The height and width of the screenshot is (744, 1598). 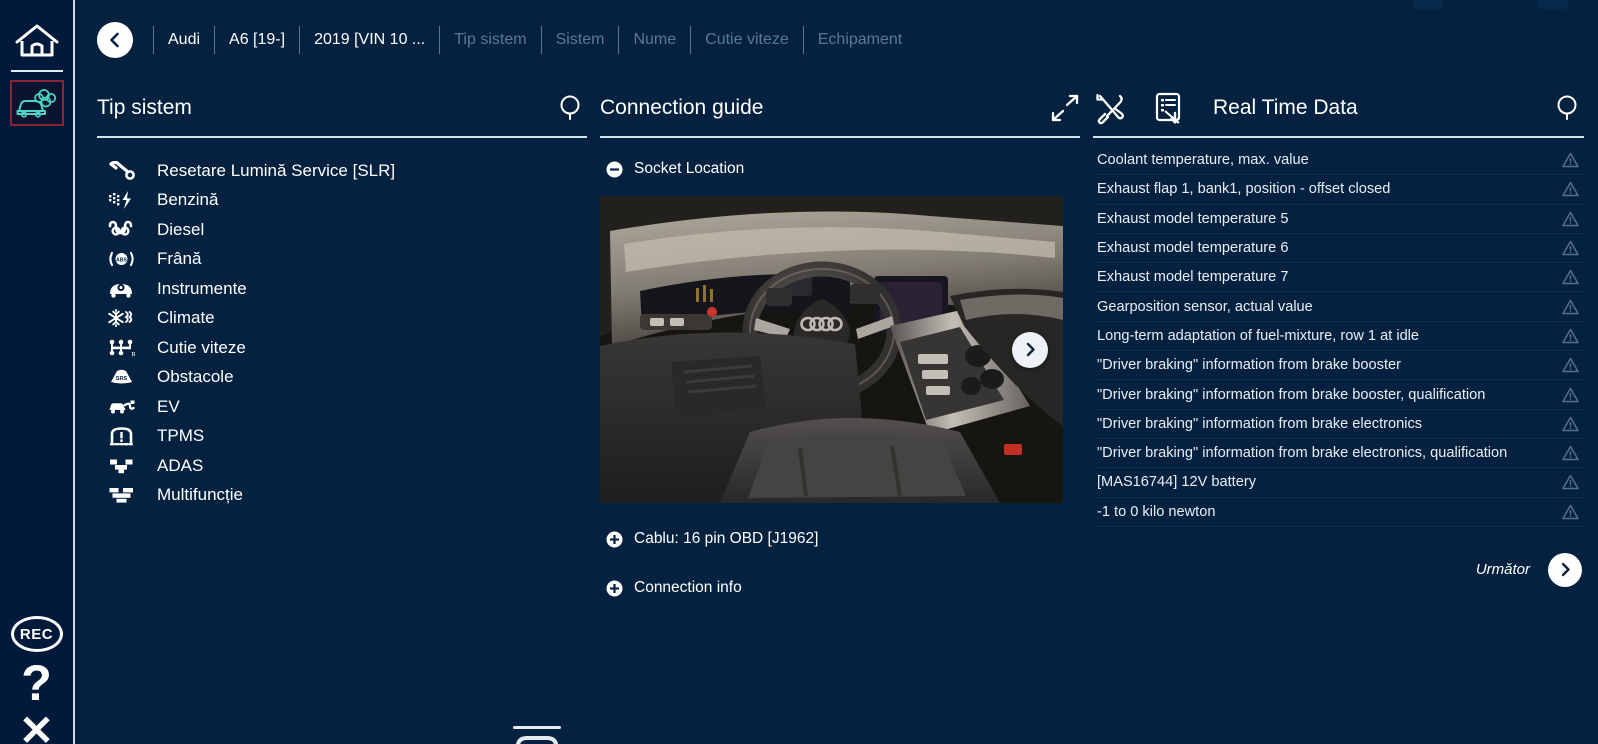 I want to click on cable-section: Cablu: 16 pin OBD [J1962], so click(x=840, y=539).